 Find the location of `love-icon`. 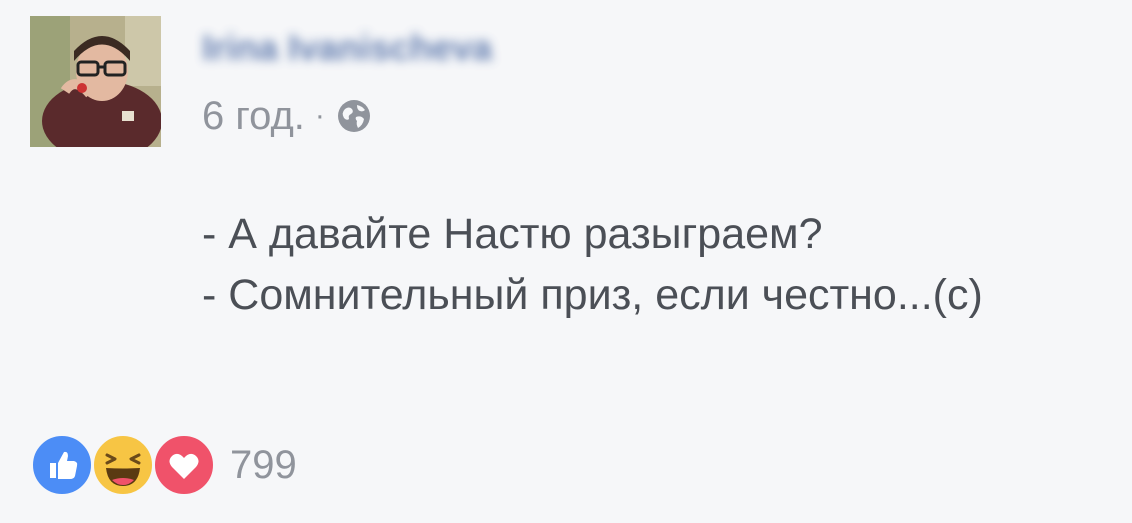

love-icon is located at coordinates (184, 465).